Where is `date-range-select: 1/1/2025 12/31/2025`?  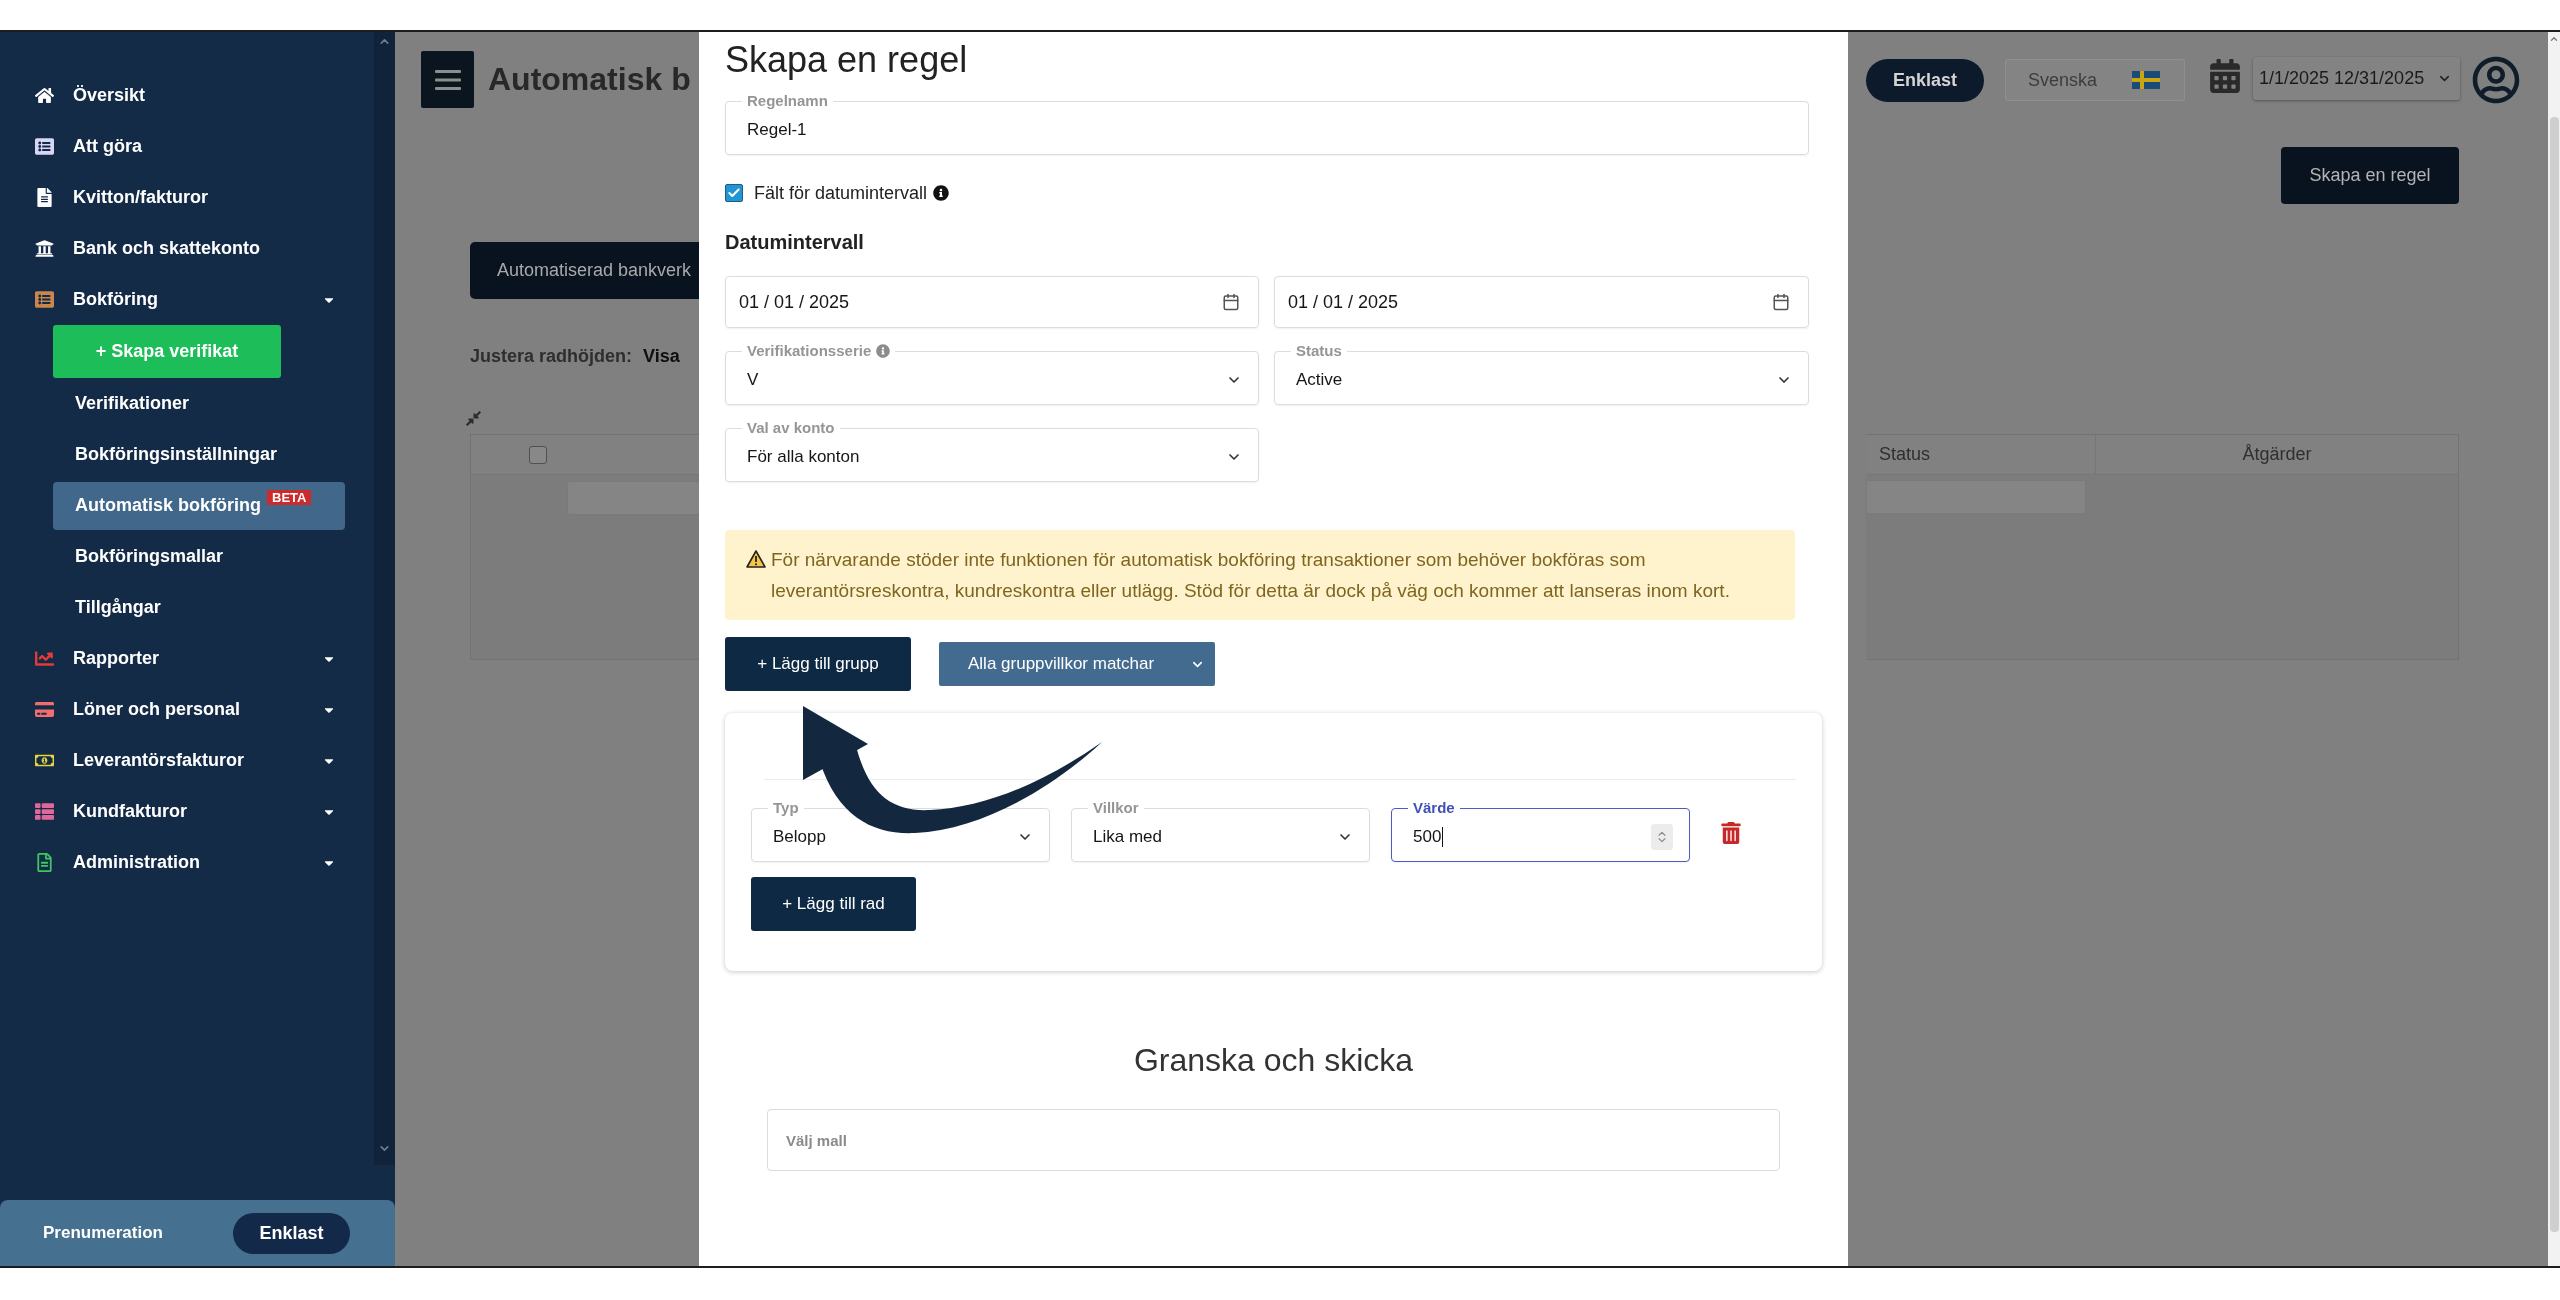
date-range-select: 1/1/2025 12/31/2025 is located at coordinates (2356, 78).